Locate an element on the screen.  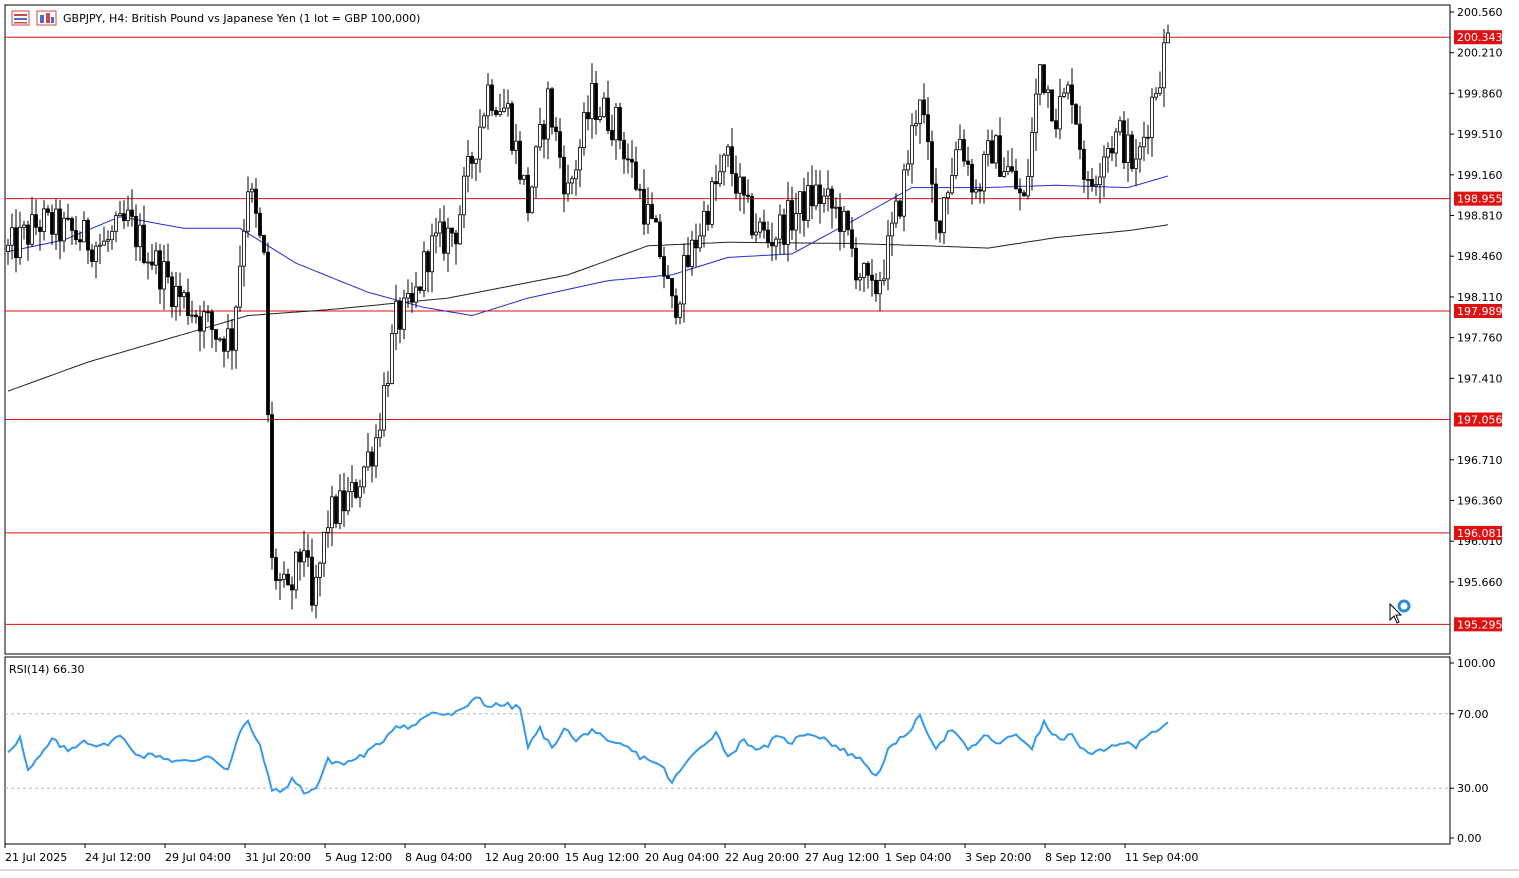
time-tick-label: 11 Sep 04:00 is located at coordinates (1161, 857).